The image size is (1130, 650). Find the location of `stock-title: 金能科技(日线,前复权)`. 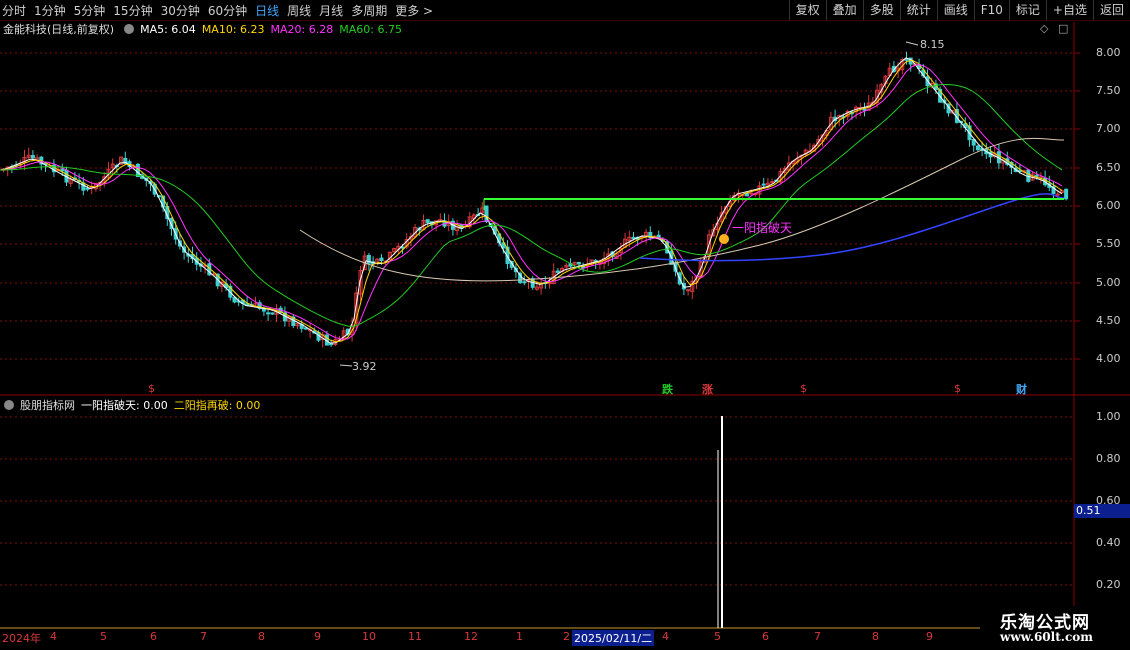

stock-title: 金能科技(日线,前复权) is located at coordinates (59, 29).